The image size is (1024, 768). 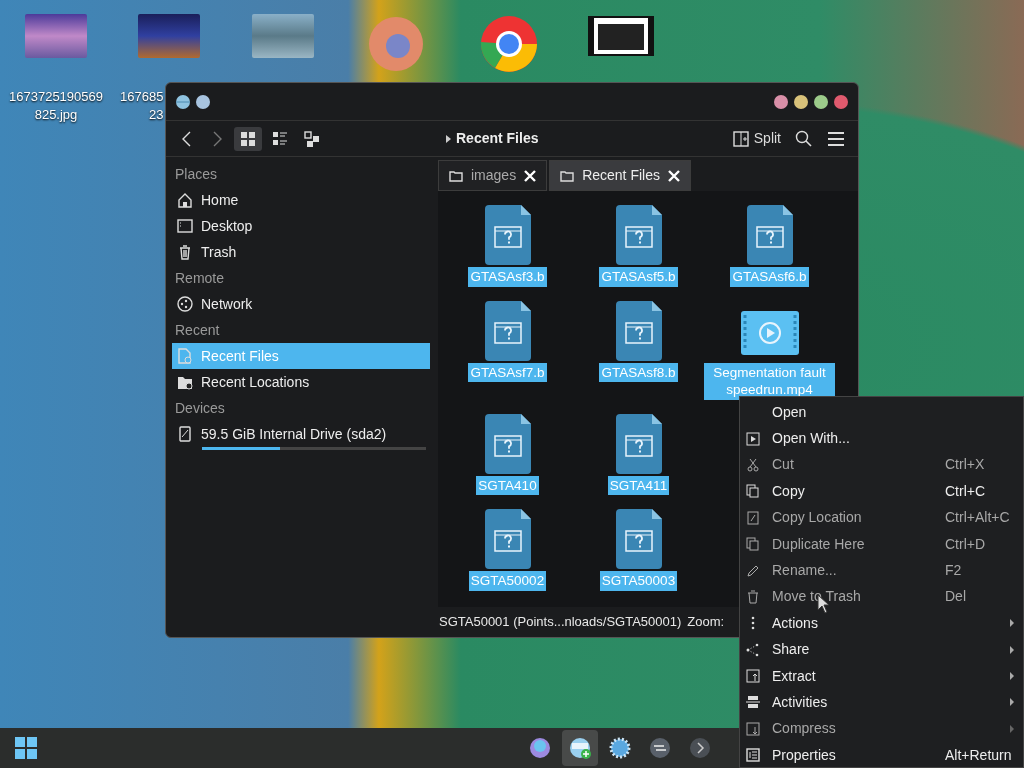 What do you see at coordinates (301, 304) in the screenshot?
I see `sidebar-item: Network` at bounding box center [301, 304].